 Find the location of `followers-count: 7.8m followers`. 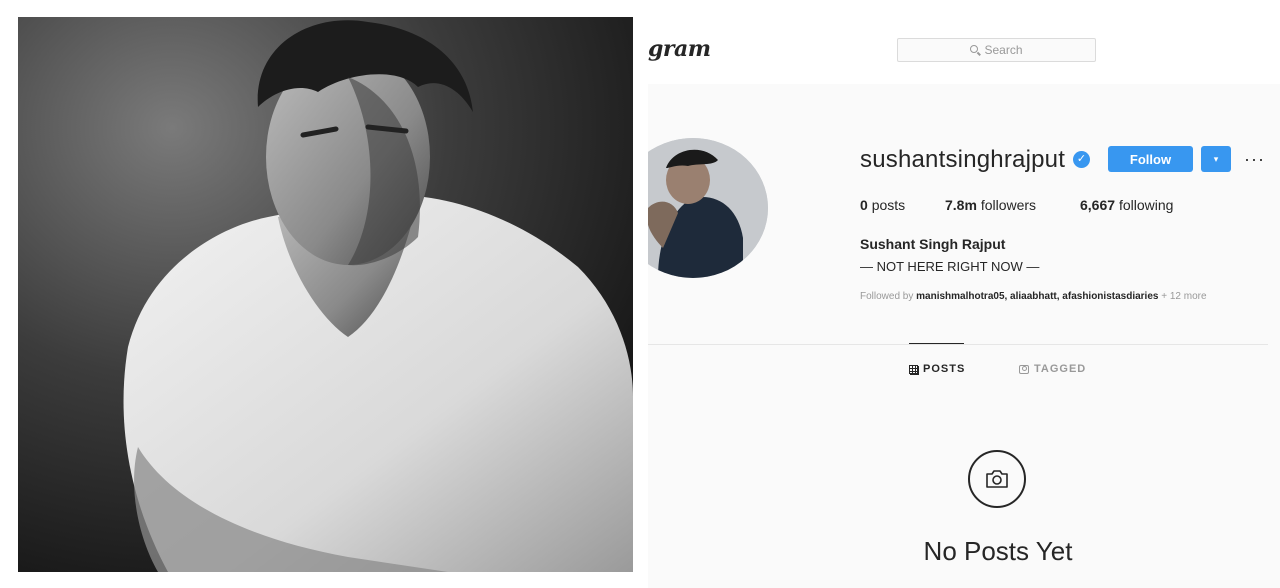

followers-count: 7.8m followers is located at coordinates (990, 205).